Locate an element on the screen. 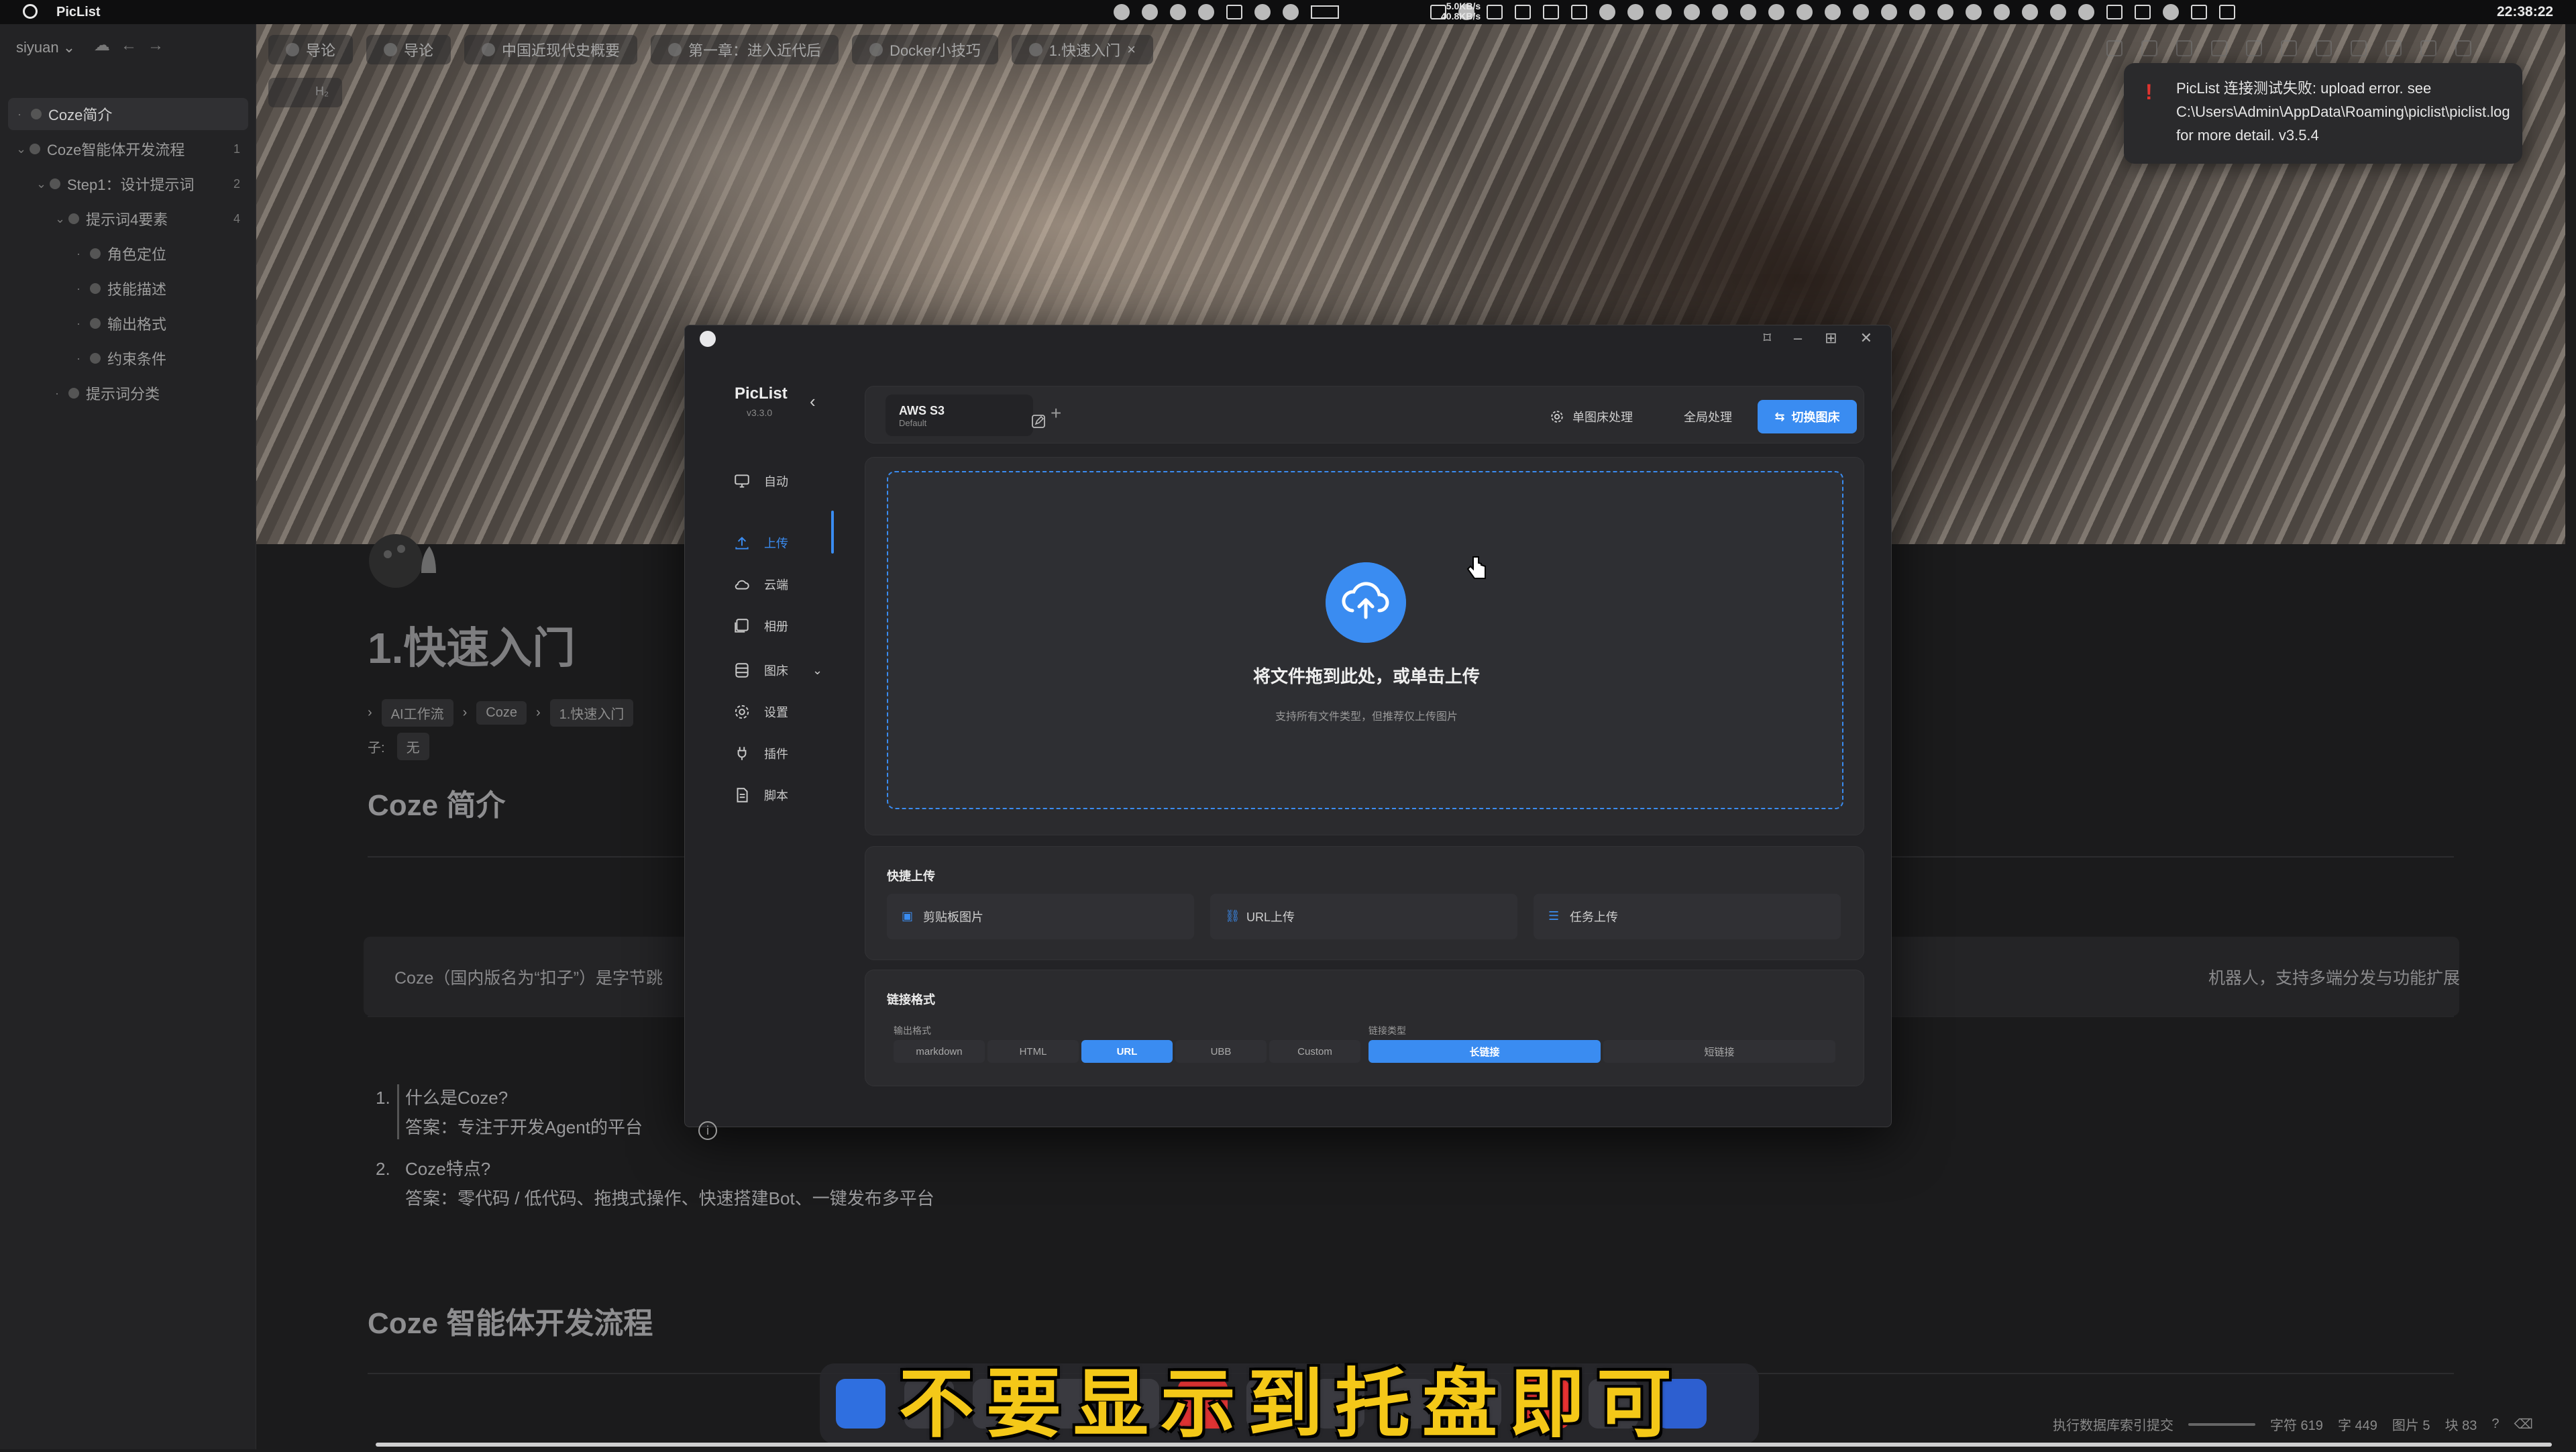 The image size is (2576, 1452). outline-item: · 输出格式 is located at coordinates (128, 324).